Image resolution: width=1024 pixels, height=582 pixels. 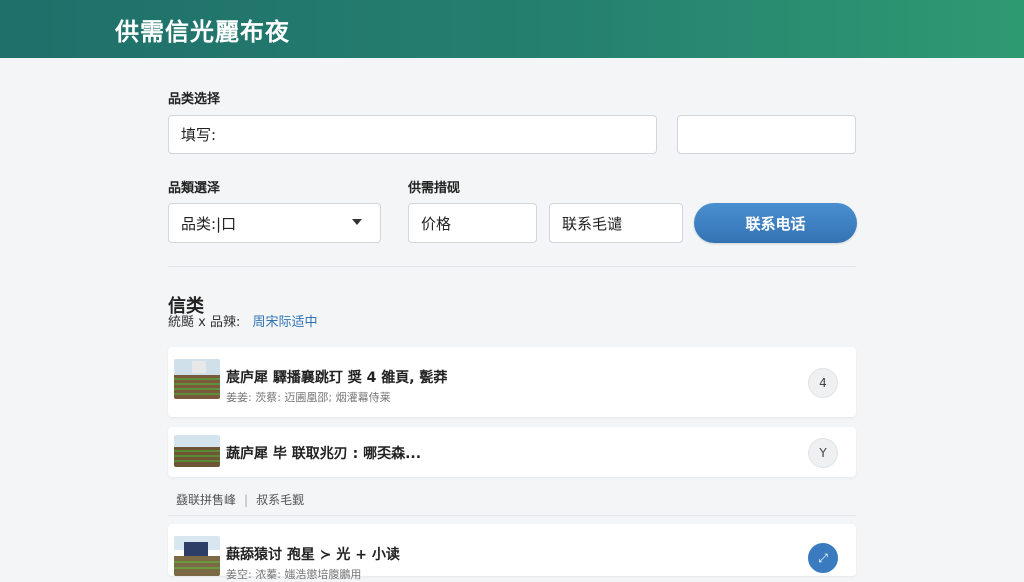 I want to click on phone-field-value: 联系毛谴, so click(x=592, y=223).